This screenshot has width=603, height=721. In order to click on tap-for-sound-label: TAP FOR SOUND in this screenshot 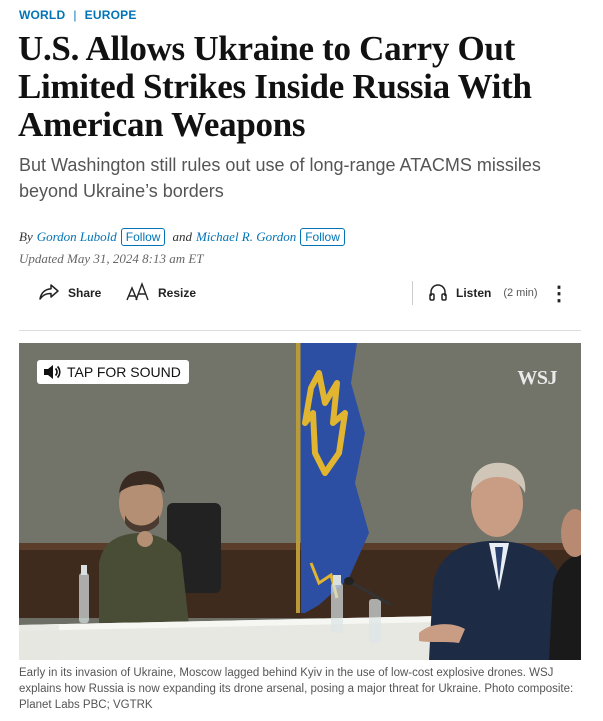, I will do `click(124, 372)`.